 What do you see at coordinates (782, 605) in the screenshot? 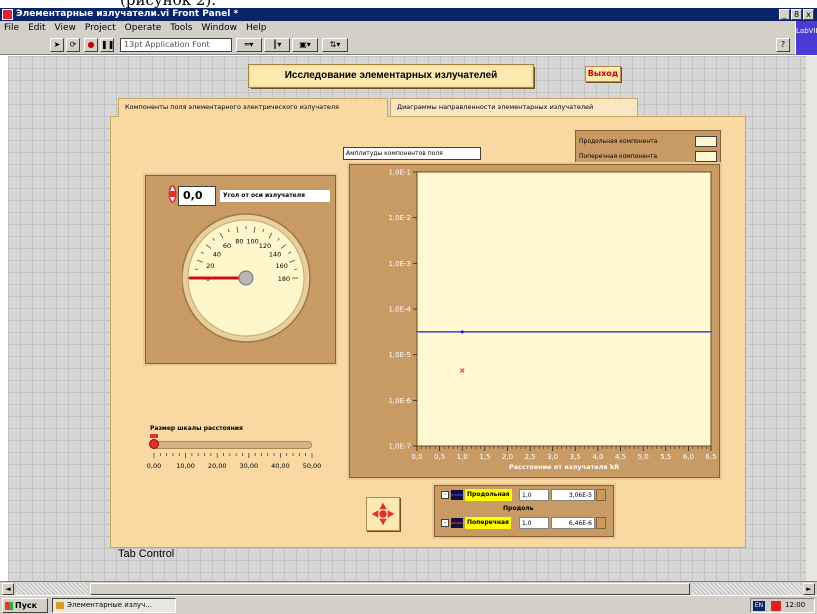
I see `system-tray: EN 12:00` at bounding box center [782, 605].